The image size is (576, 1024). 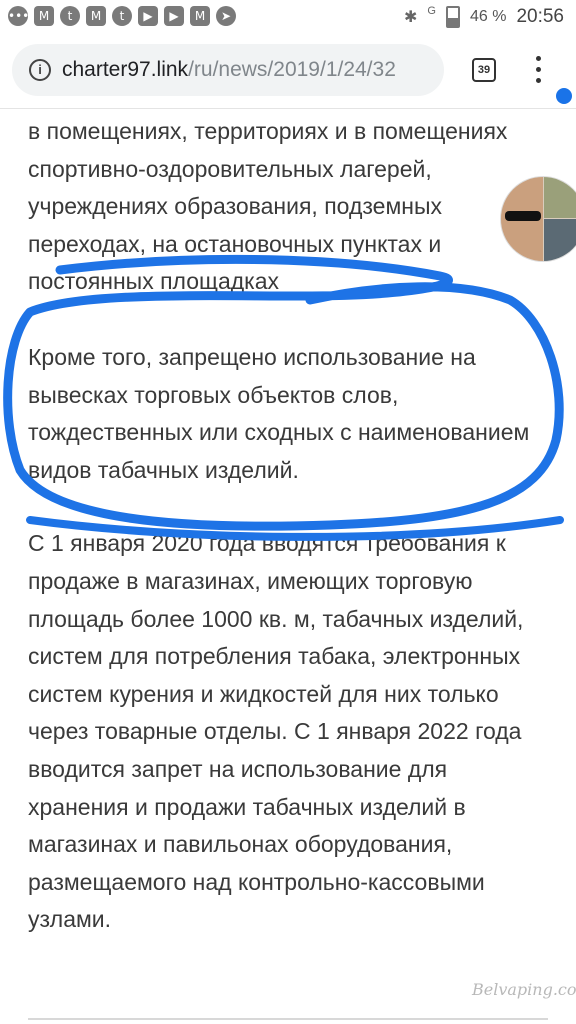 I want to click on url-text: charter97.link/ru/news/2019/1/24/32, so click(x=229, y=70).